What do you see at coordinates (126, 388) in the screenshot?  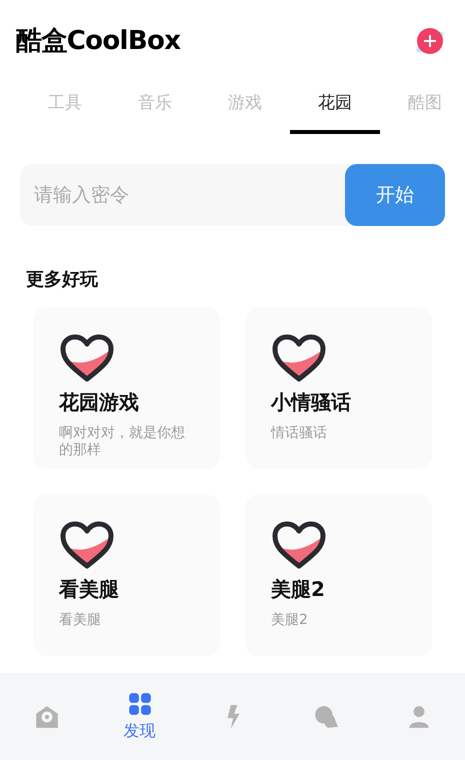 I see `feature-card: 花园游戏 啊对对对，就是你想的那样` at bounding box center [126, 388].